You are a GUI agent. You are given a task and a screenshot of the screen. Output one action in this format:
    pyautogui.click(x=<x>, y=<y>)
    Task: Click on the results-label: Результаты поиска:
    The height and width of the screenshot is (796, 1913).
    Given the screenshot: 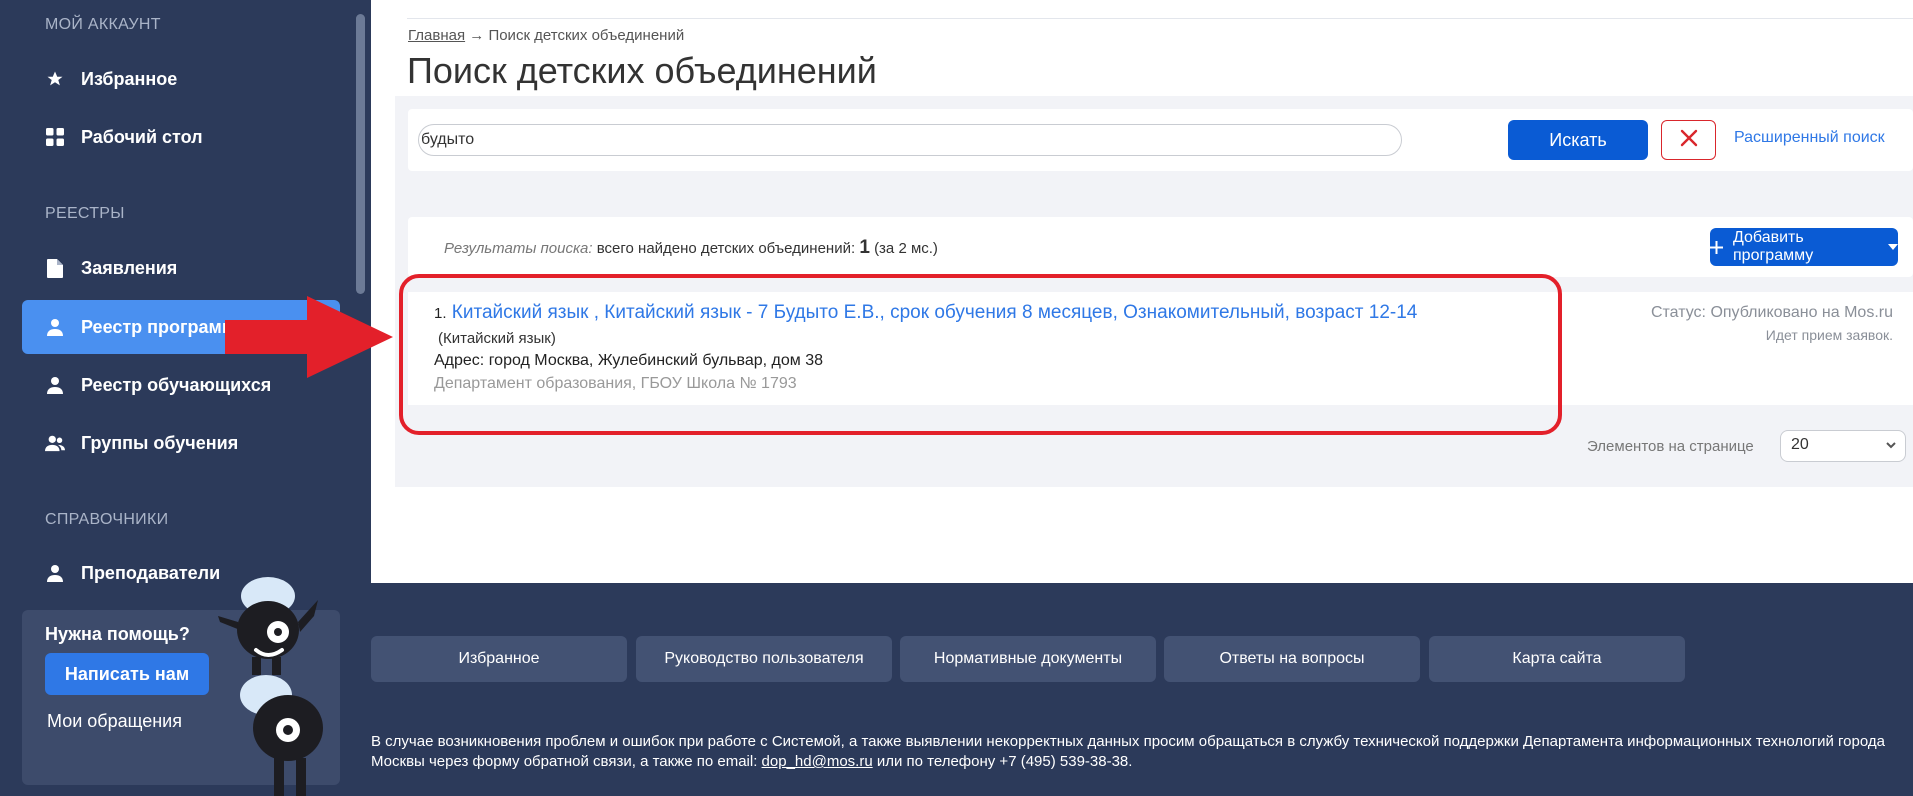 What is the action you would take?
    pyautogui.click(x=518, y=248)
    